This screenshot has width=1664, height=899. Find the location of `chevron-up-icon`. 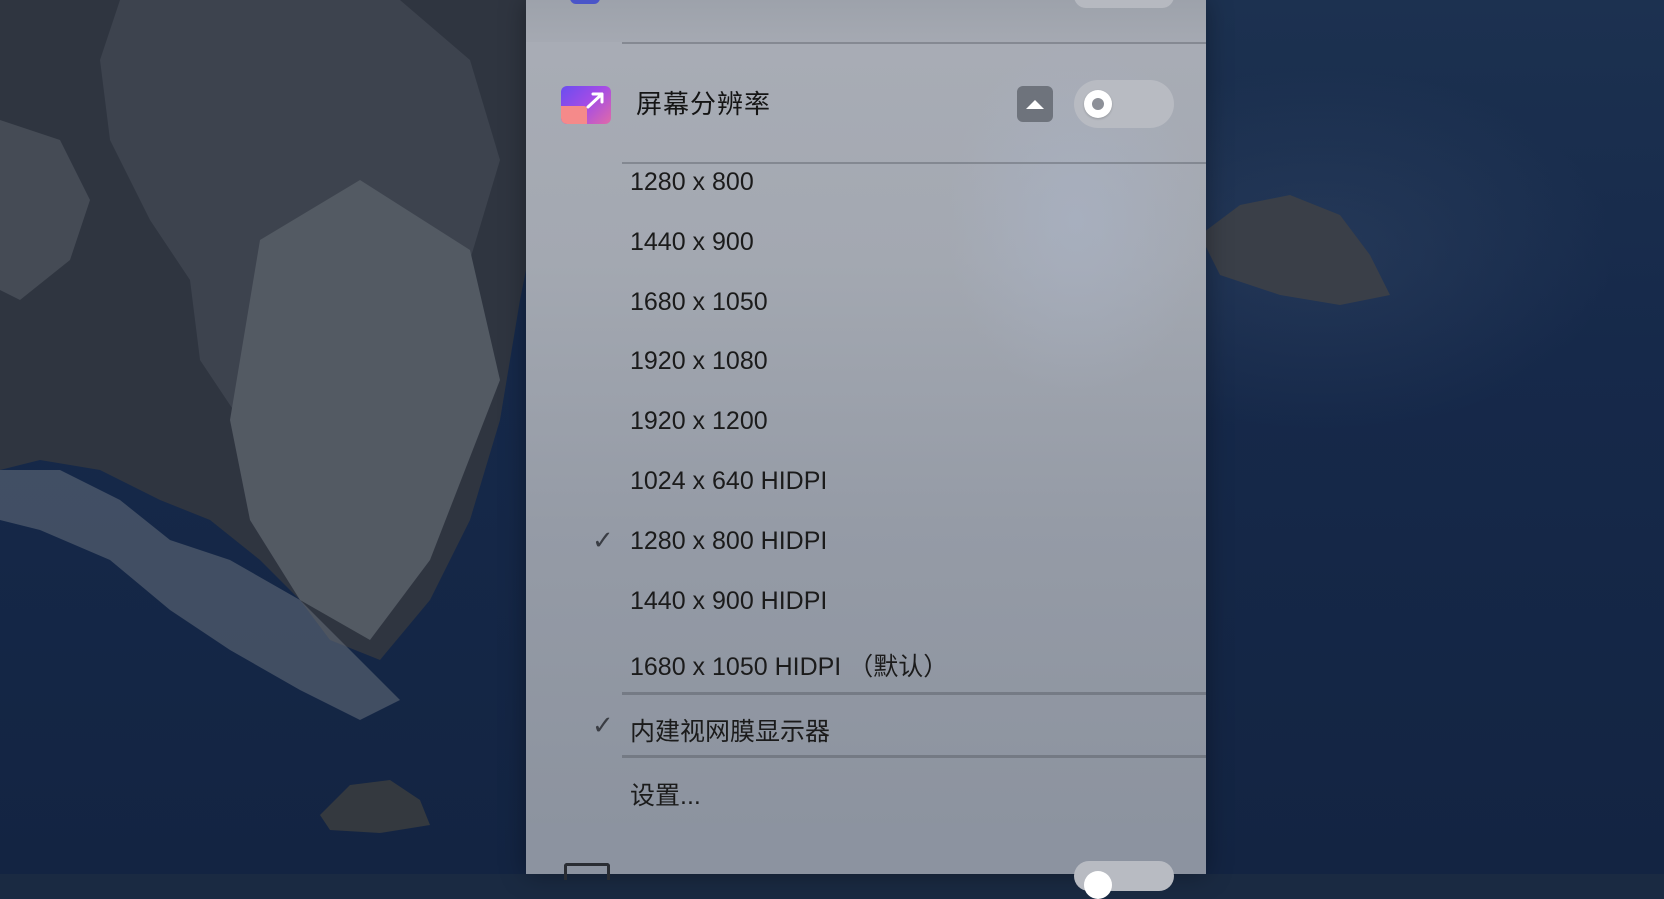

chevron-up-icon is located at coordinates (1035, 104).